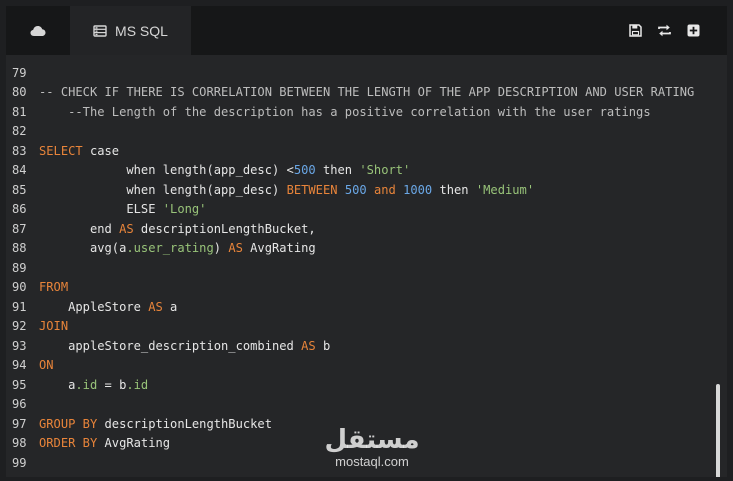 The width and height of the screenshot is (733, 481). What do you see at coordinates (141, 30) in the screenshot?
I see `tab-label: MS SQL` at bounding box center [141, 30].